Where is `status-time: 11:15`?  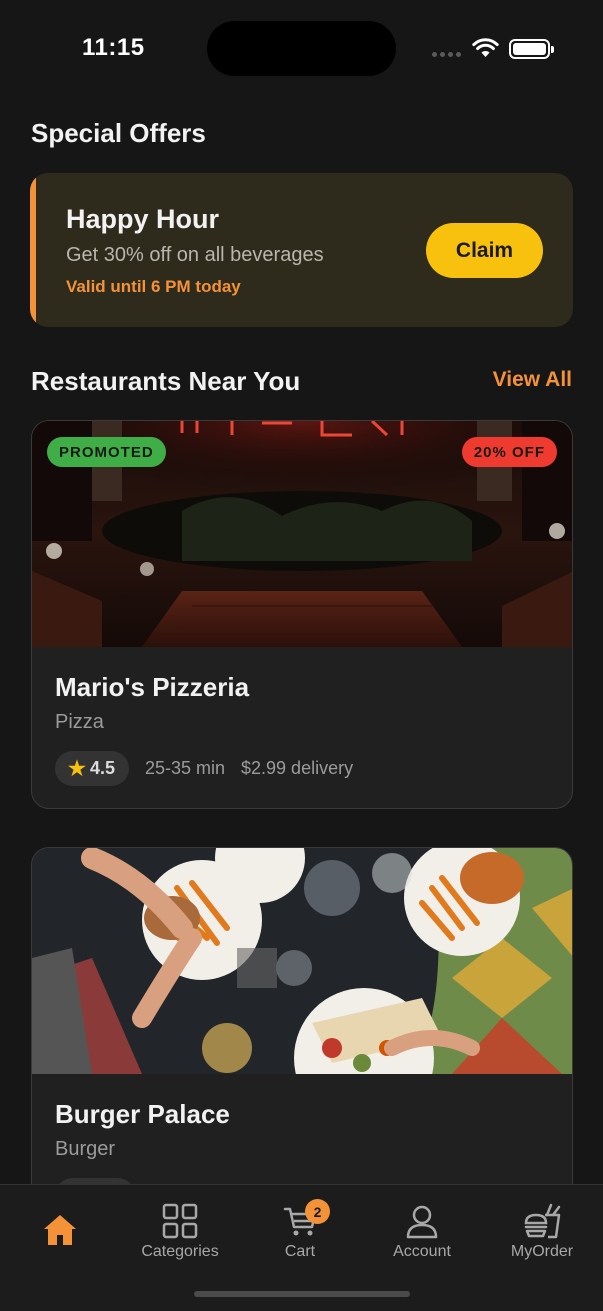 status-time: 11:15 is located at coordinates (113, 47).